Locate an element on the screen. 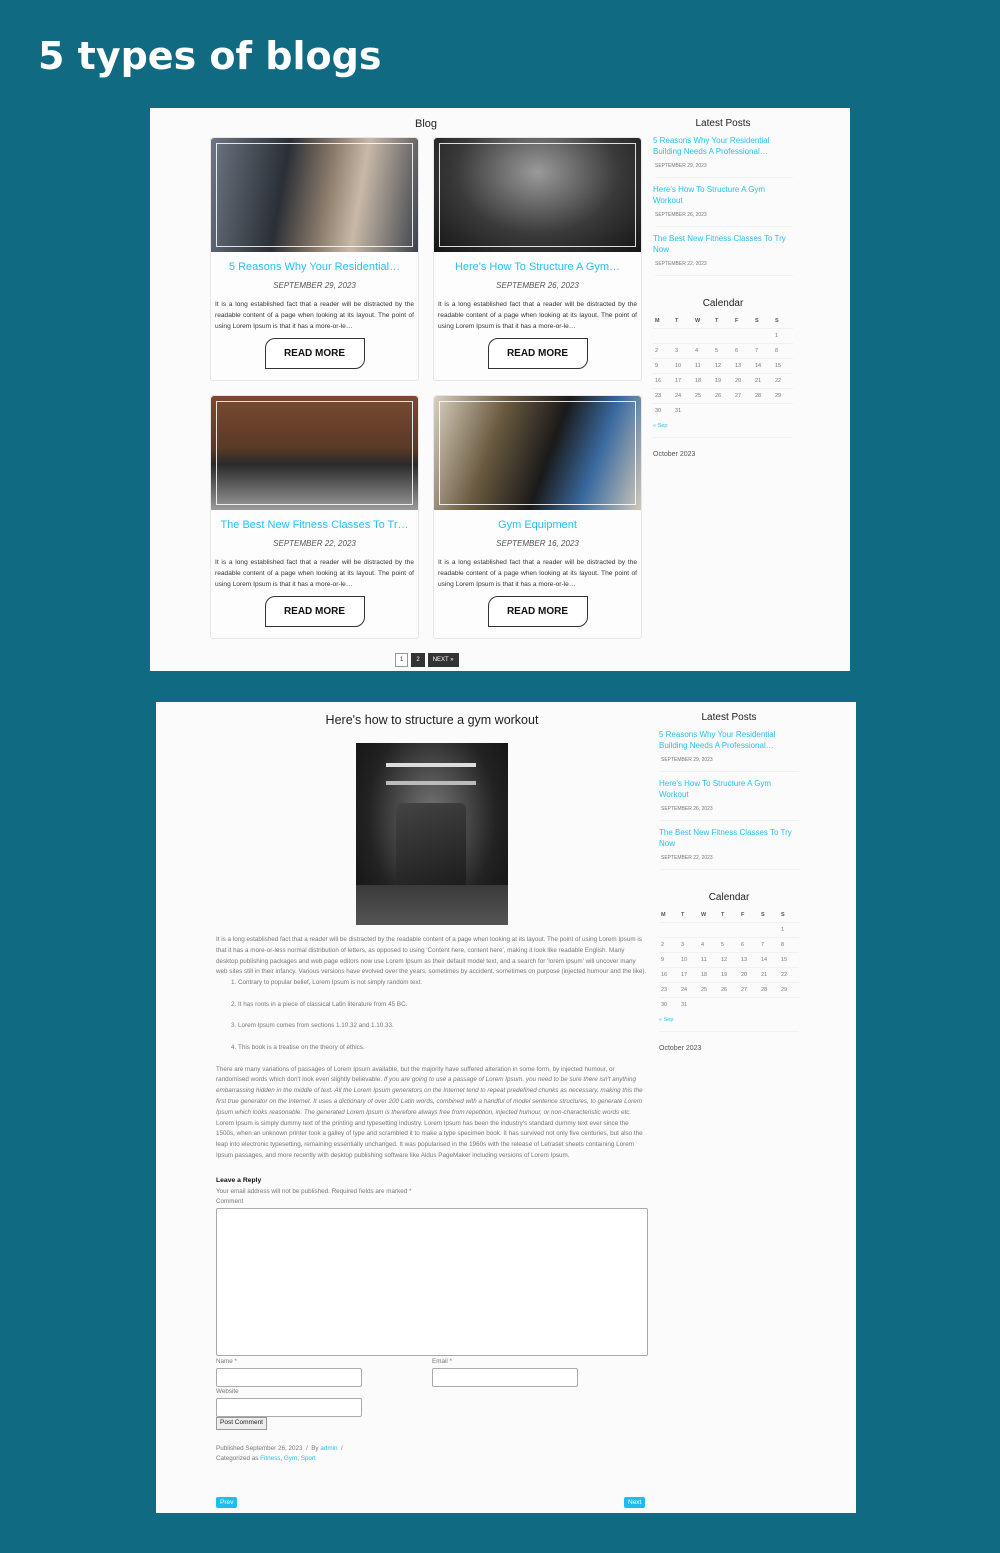  page-2-current: 2 is located at coordinates (418, 660).